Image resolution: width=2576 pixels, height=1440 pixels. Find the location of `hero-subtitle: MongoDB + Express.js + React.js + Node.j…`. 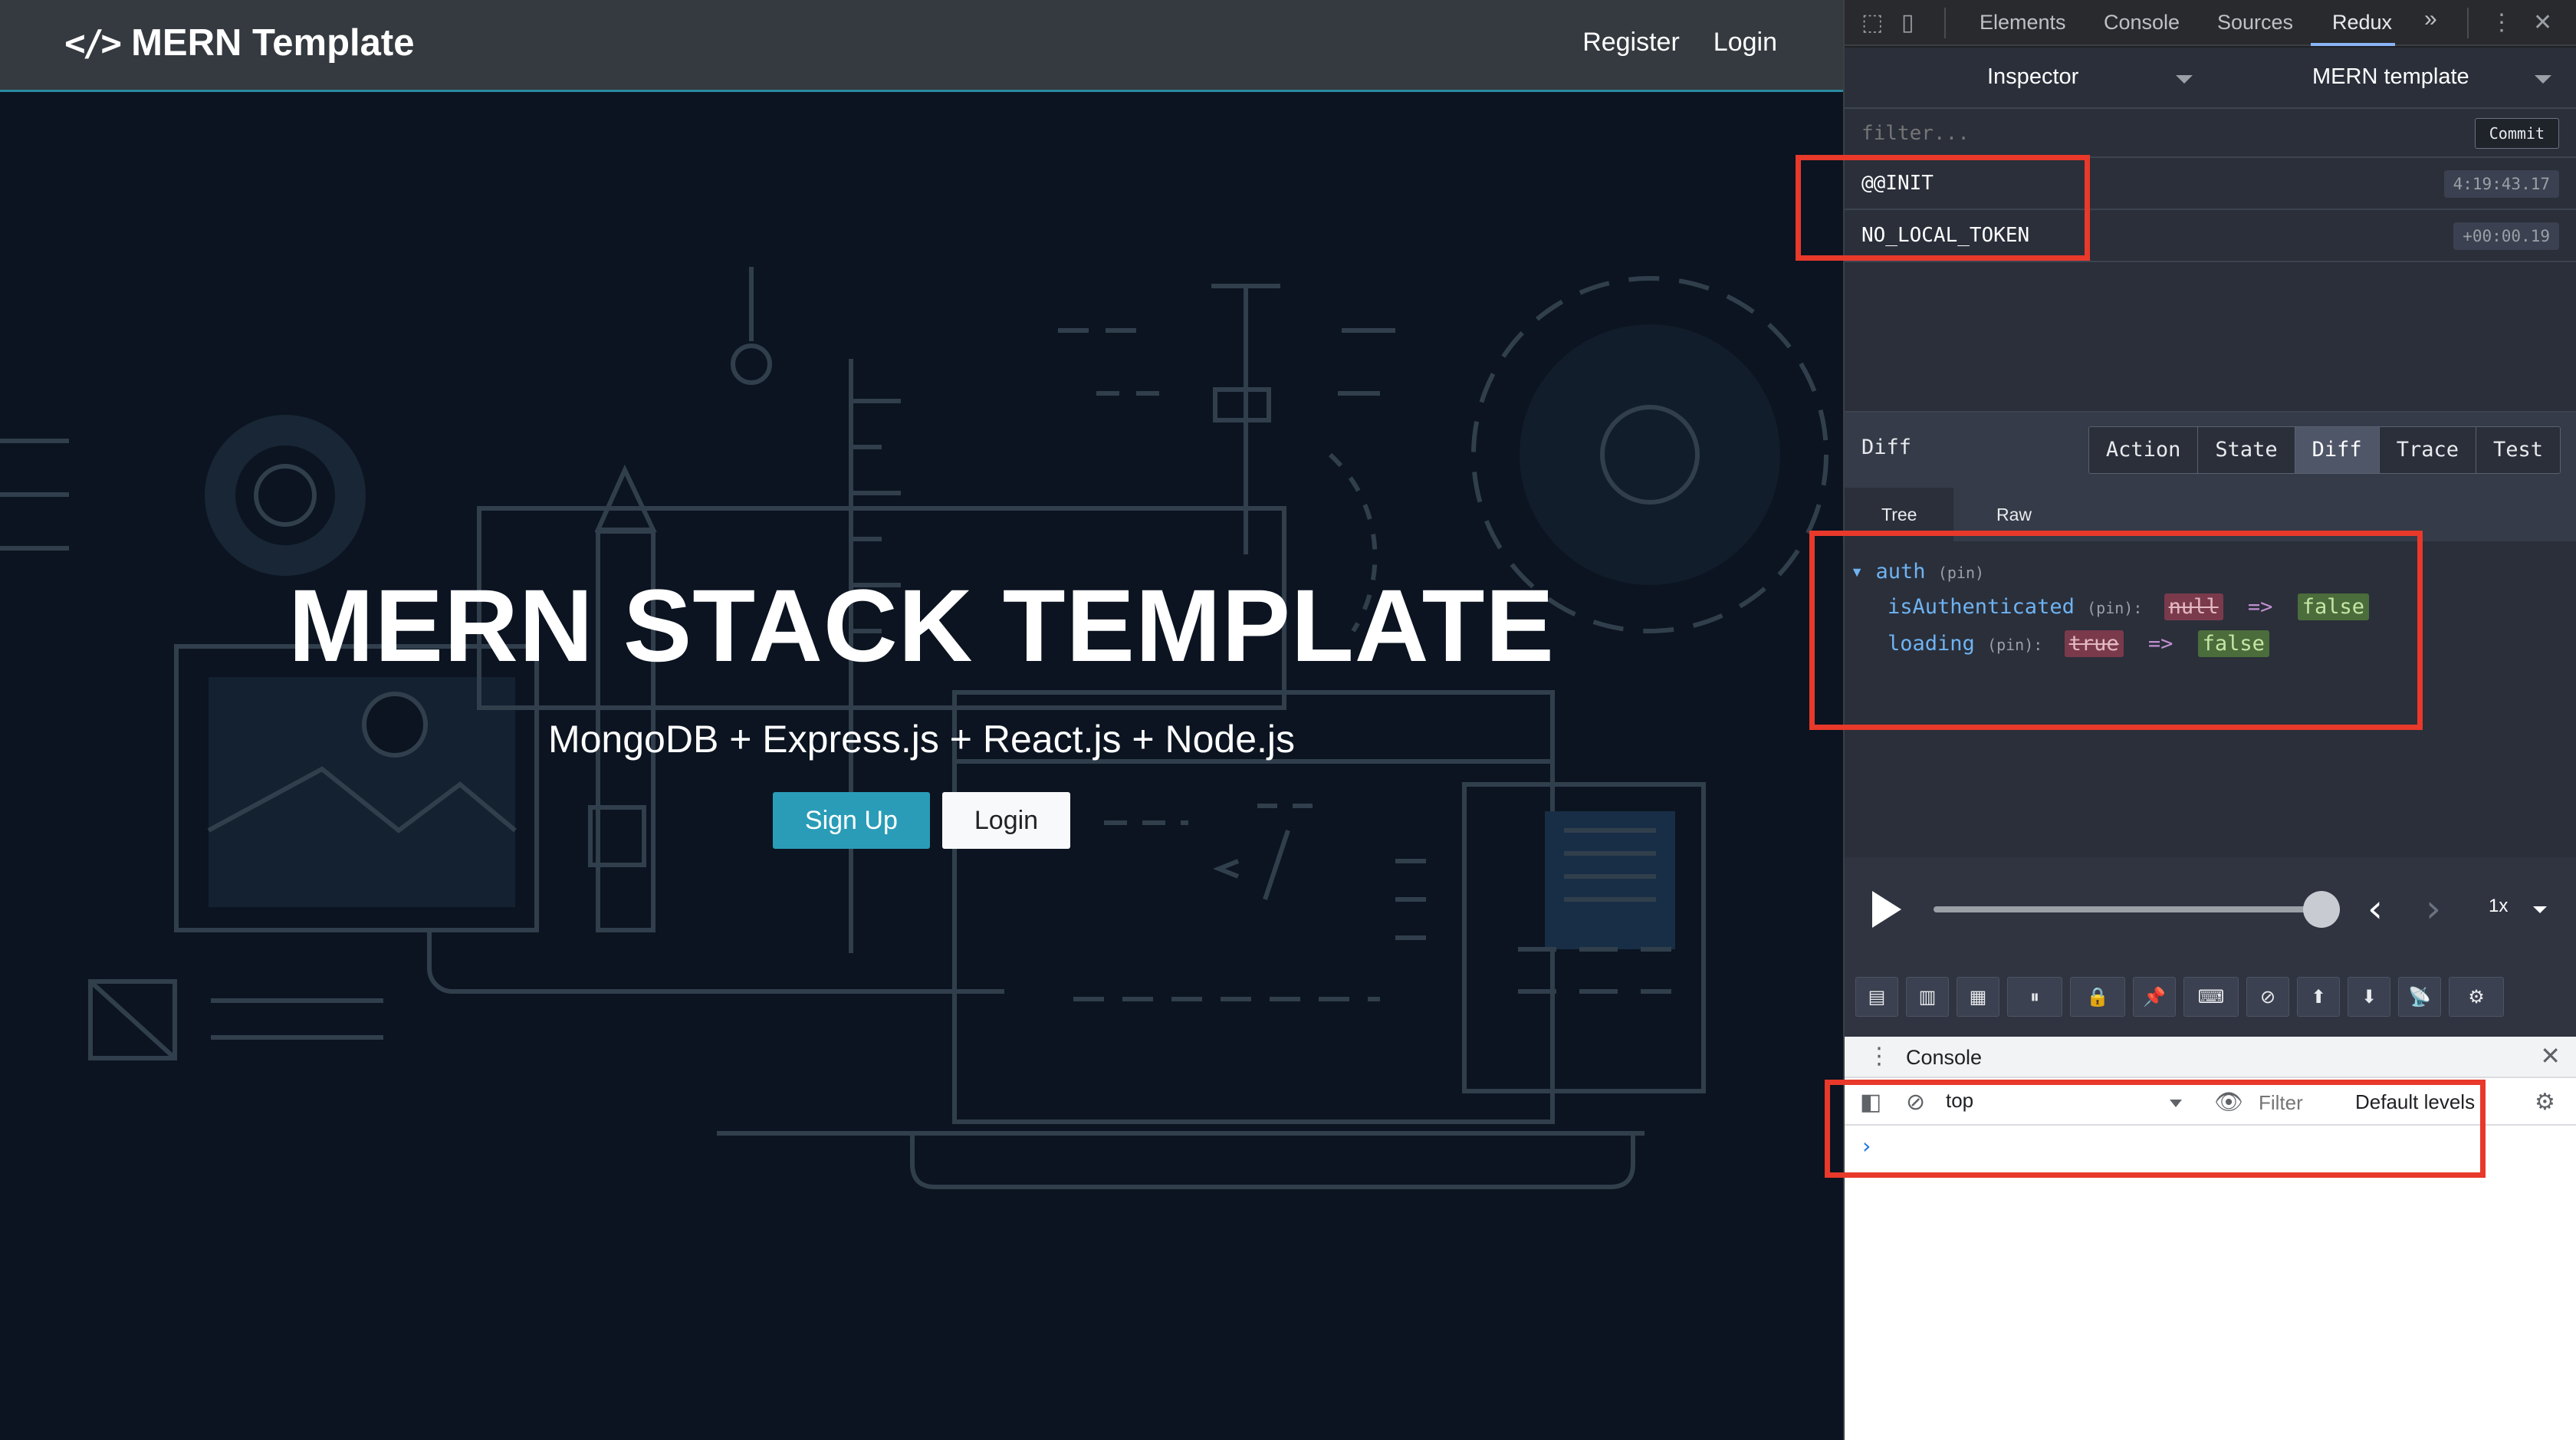

hero-subtitle: MongoDB + Express.js + React.js + Node.j… is located at coordinates (922, 739).